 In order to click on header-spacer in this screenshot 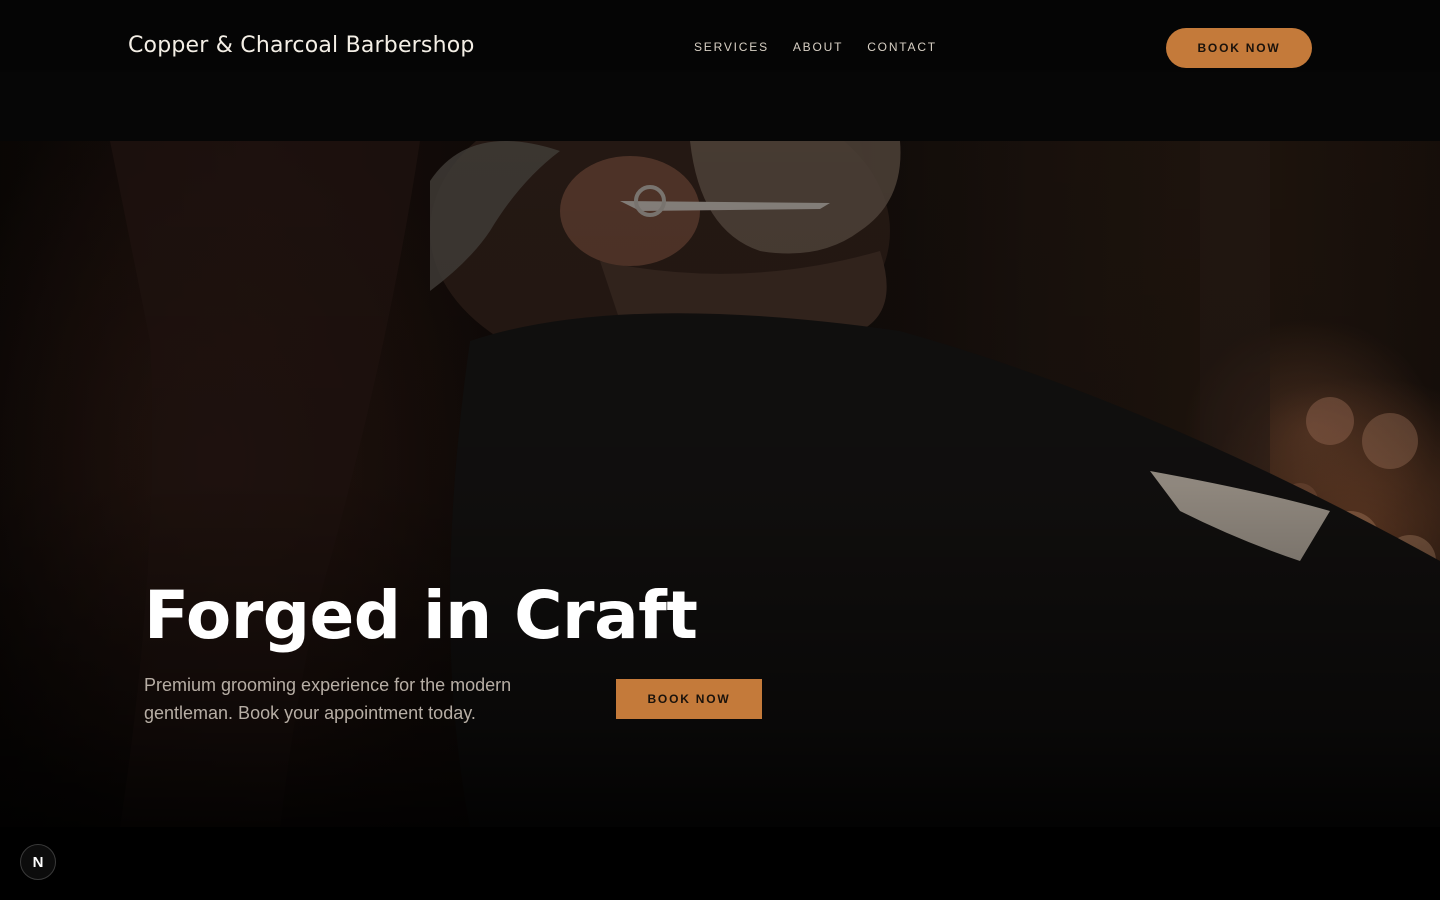, I will do `click(720, 106)`.